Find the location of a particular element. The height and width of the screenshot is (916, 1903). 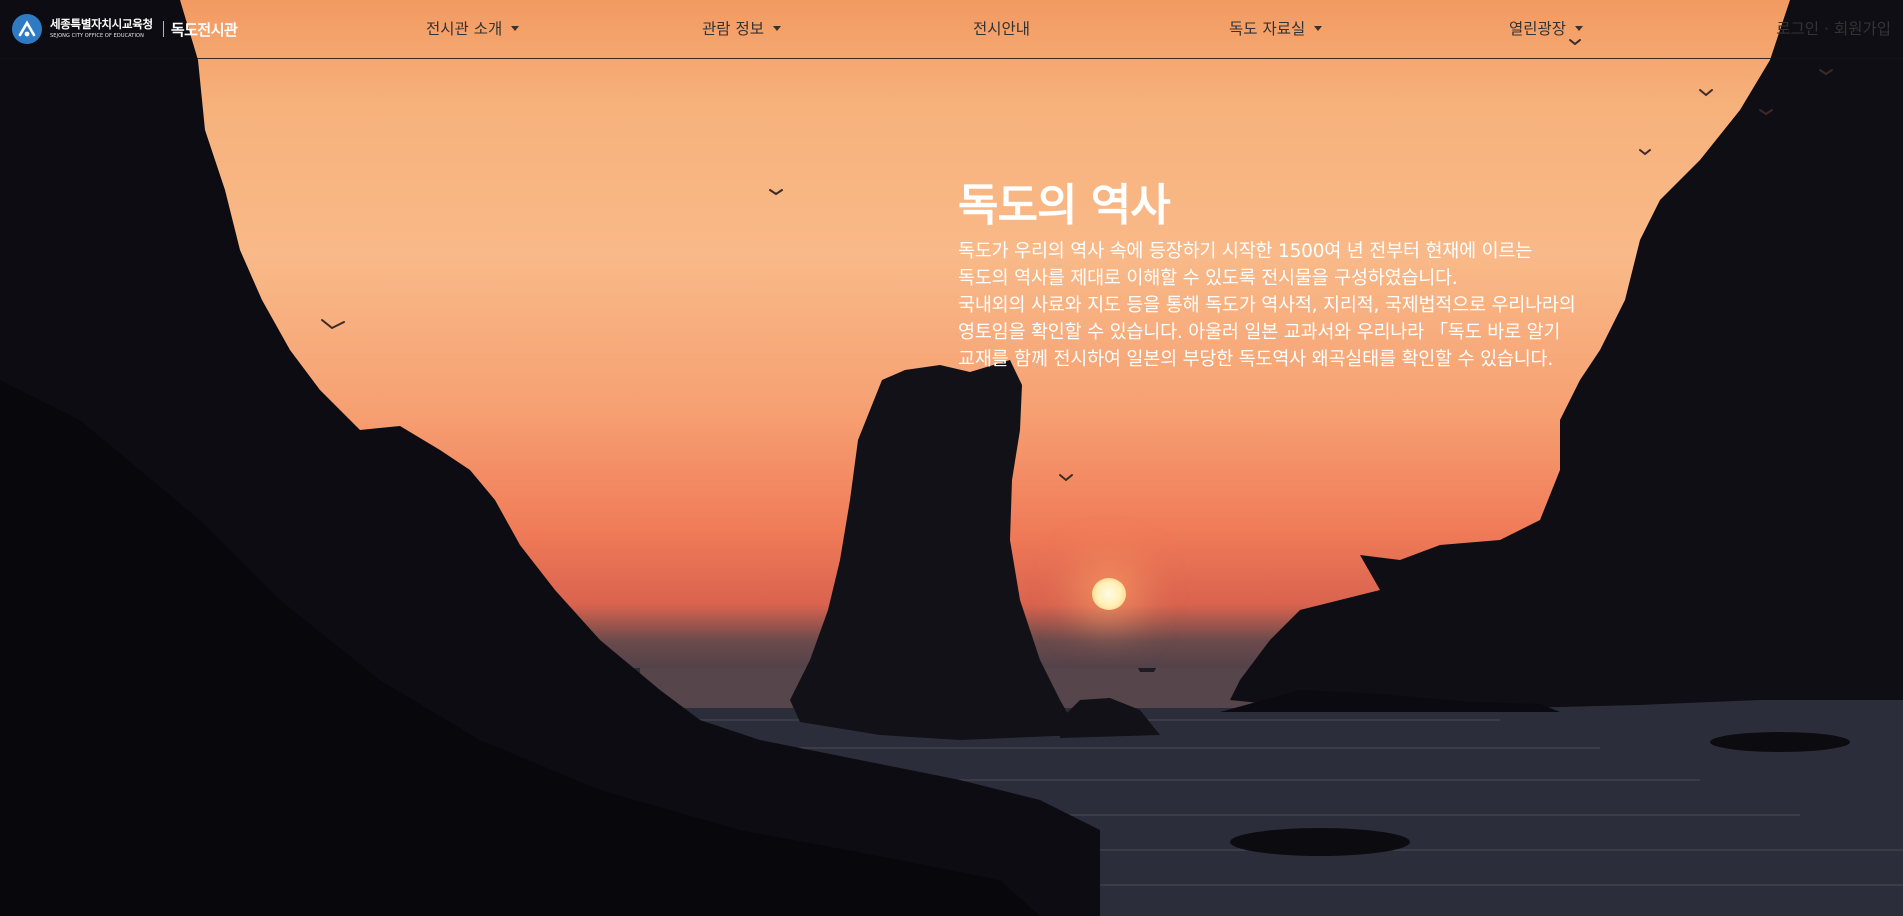

nav-item-exhibition-guide: 전시안내 is located at coordinates (1001, 28).